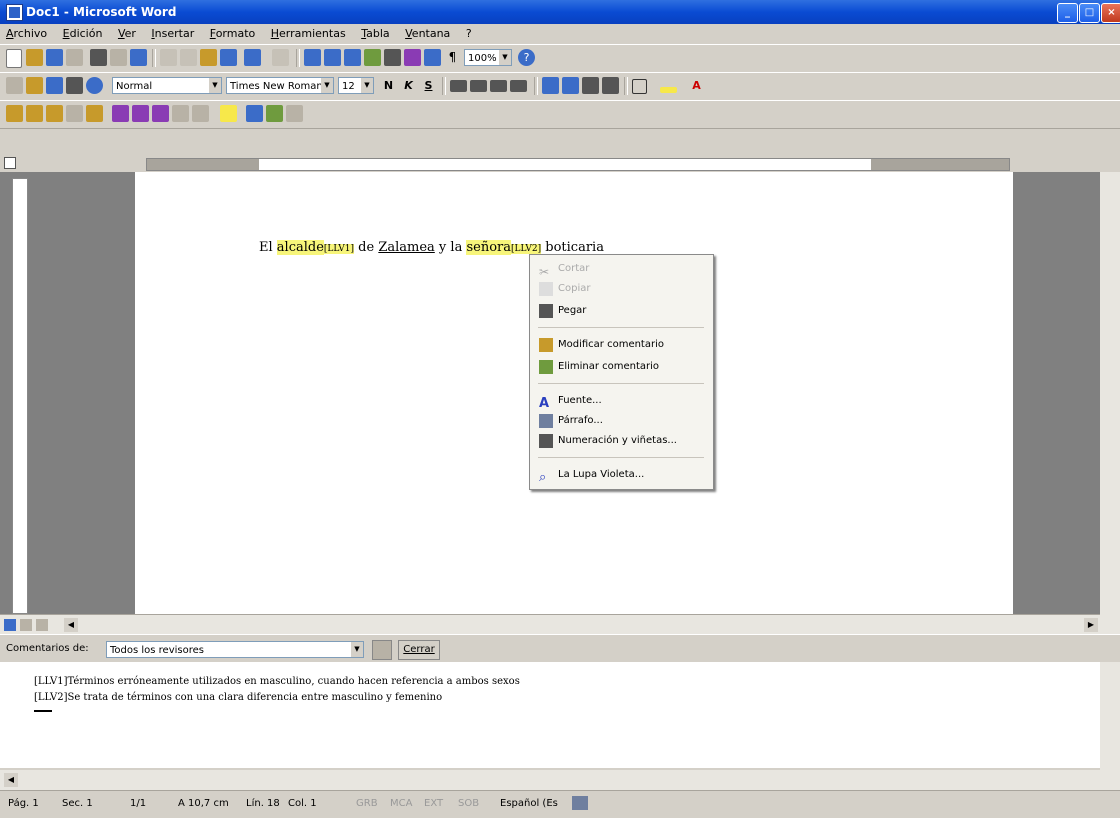 This screenshot has width=1120, height=818. I want to click on menu-ayuda: ?, so click(469, 32).